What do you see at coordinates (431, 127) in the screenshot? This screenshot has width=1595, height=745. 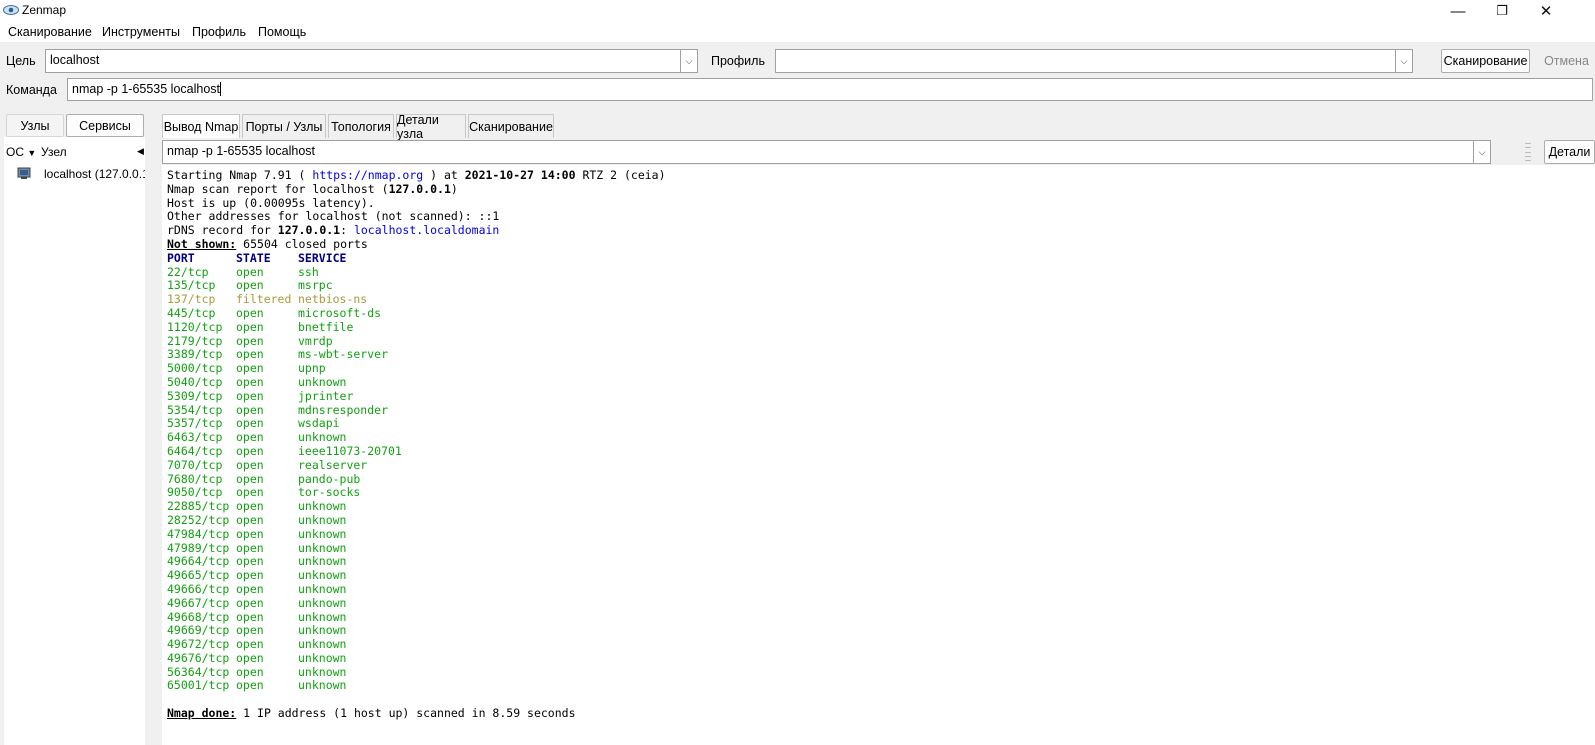 I see `tab-host-details: Детали узла` at bounding box center [431, 127].